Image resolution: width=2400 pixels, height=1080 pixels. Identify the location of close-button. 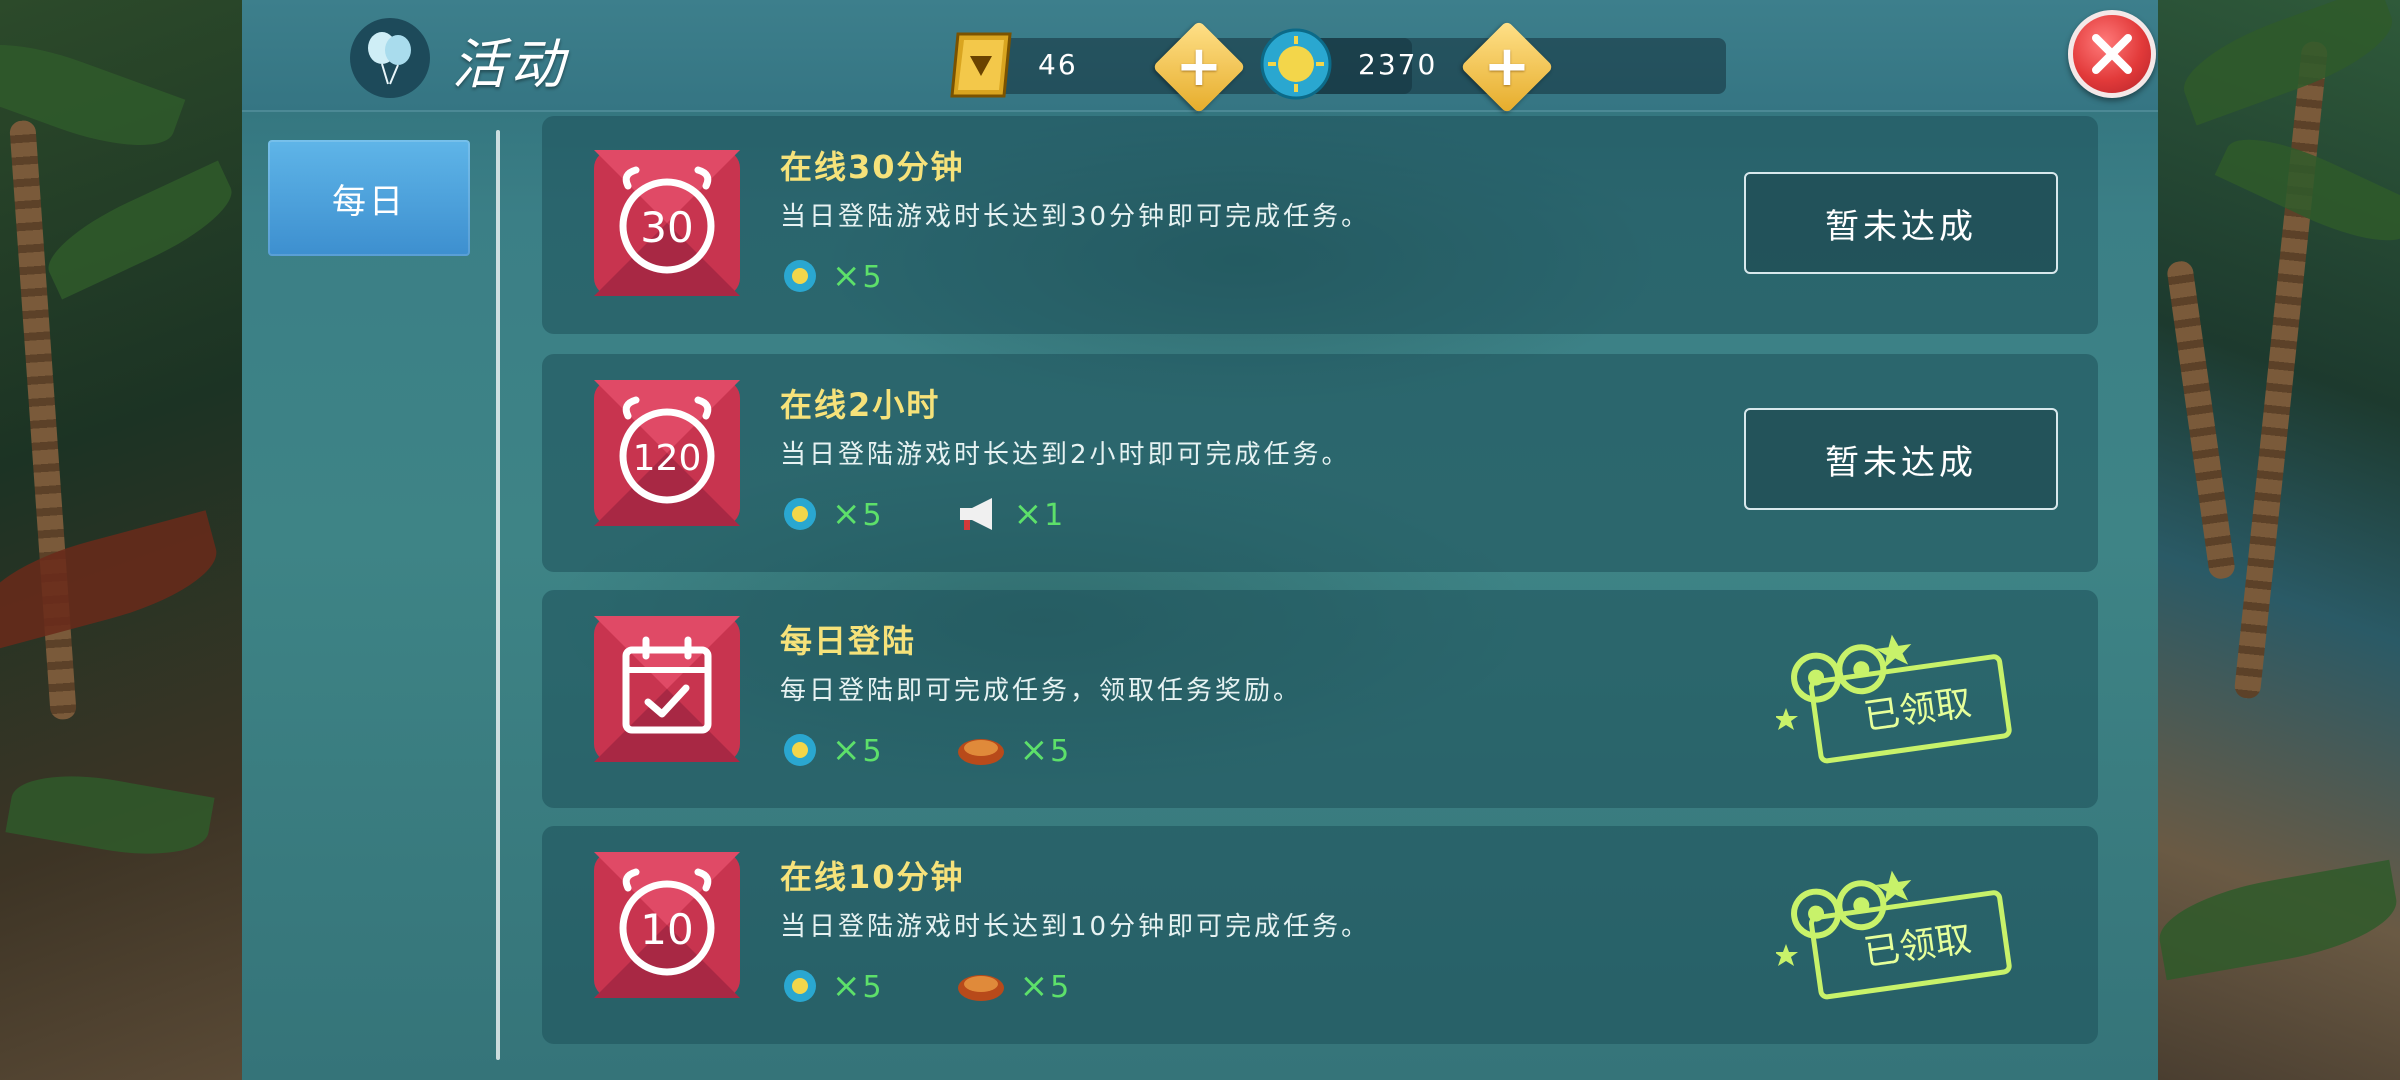
(2112, 54).